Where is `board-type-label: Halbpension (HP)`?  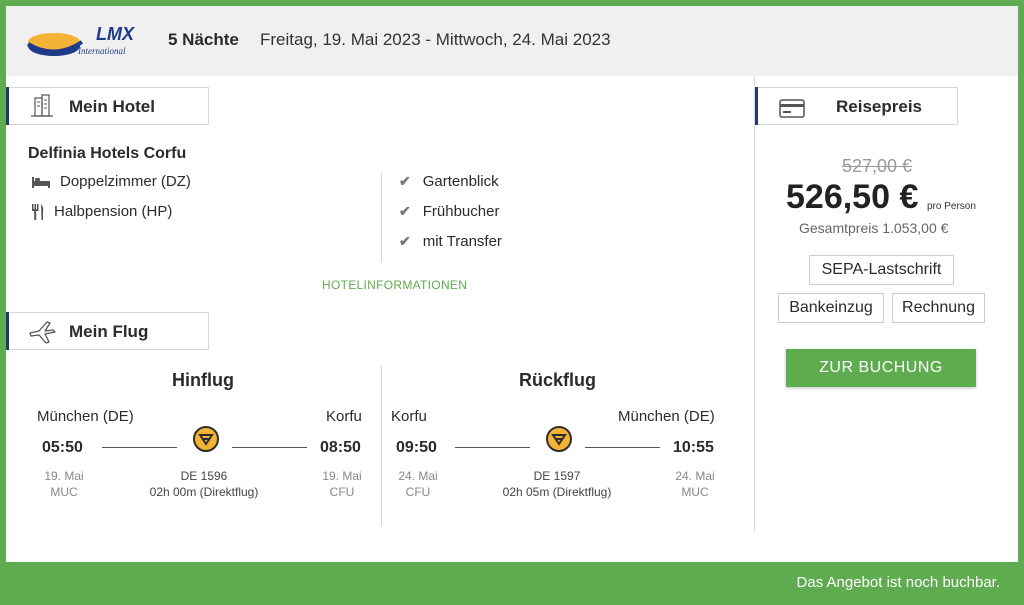
board-type-label: Halbpension (HP) is located at coordinates (113, 211).